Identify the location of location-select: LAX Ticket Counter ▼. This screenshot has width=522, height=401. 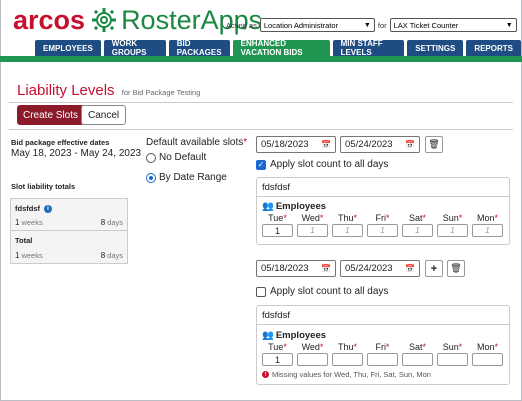
(453, 25).